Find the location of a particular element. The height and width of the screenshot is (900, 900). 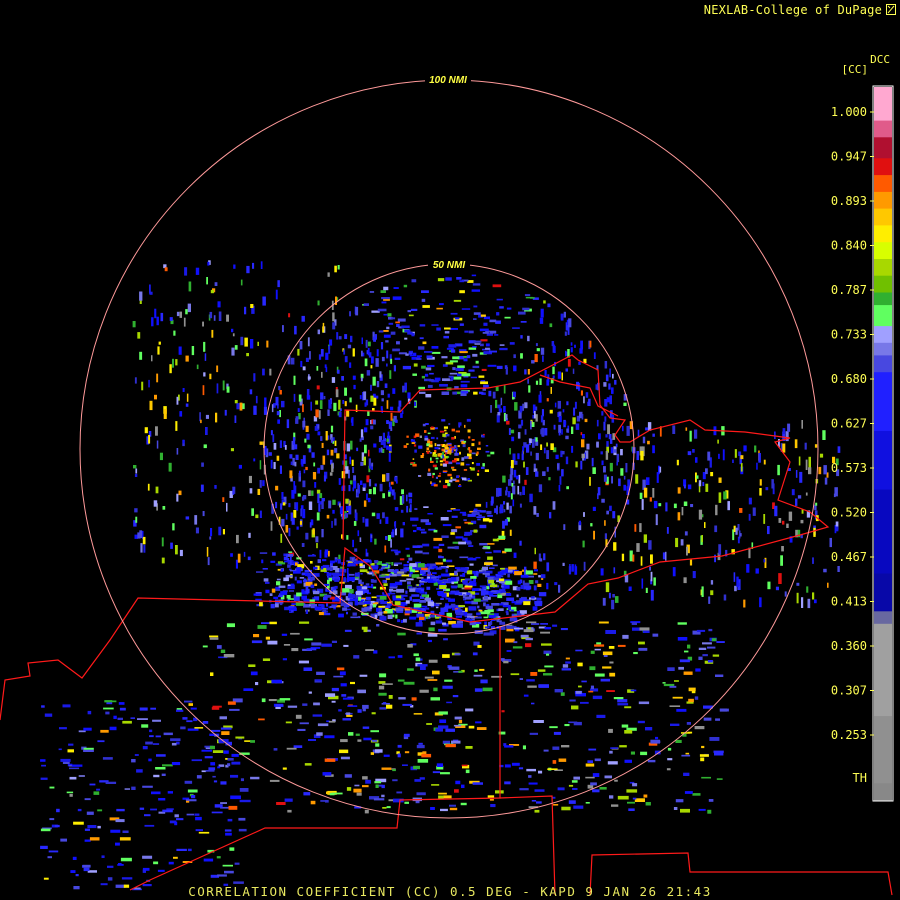

legend-tick-label: 0.467 is located at coordinates (849, 557).